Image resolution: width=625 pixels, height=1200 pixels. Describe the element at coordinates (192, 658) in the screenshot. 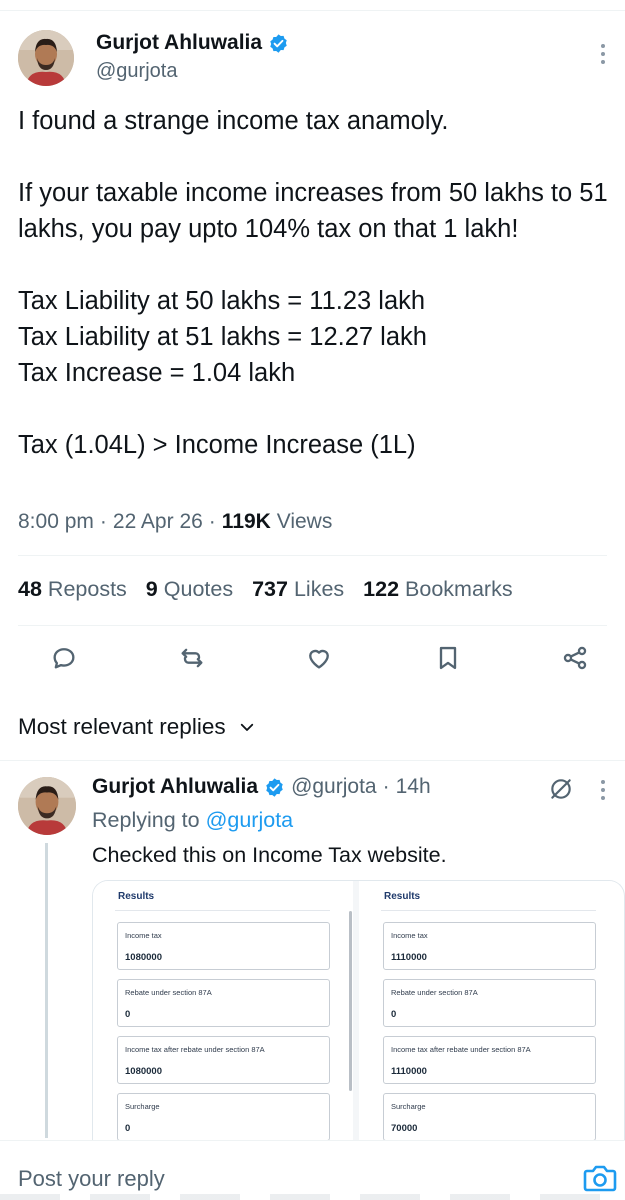

I see `repost-button` at that location.